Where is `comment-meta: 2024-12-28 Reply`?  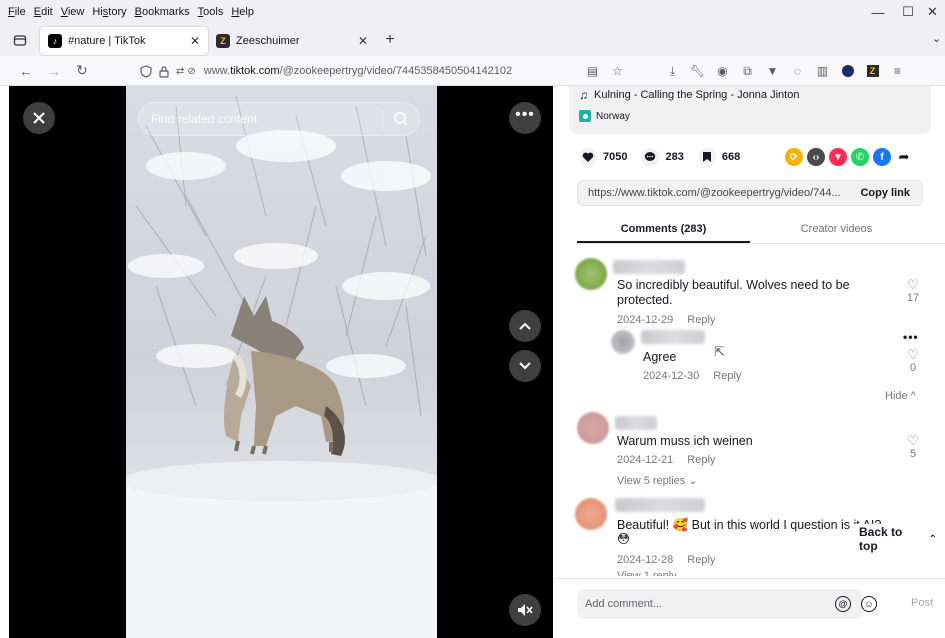 comment-meta: 2024-12-28 Reply is located at coordinates (673, 560).